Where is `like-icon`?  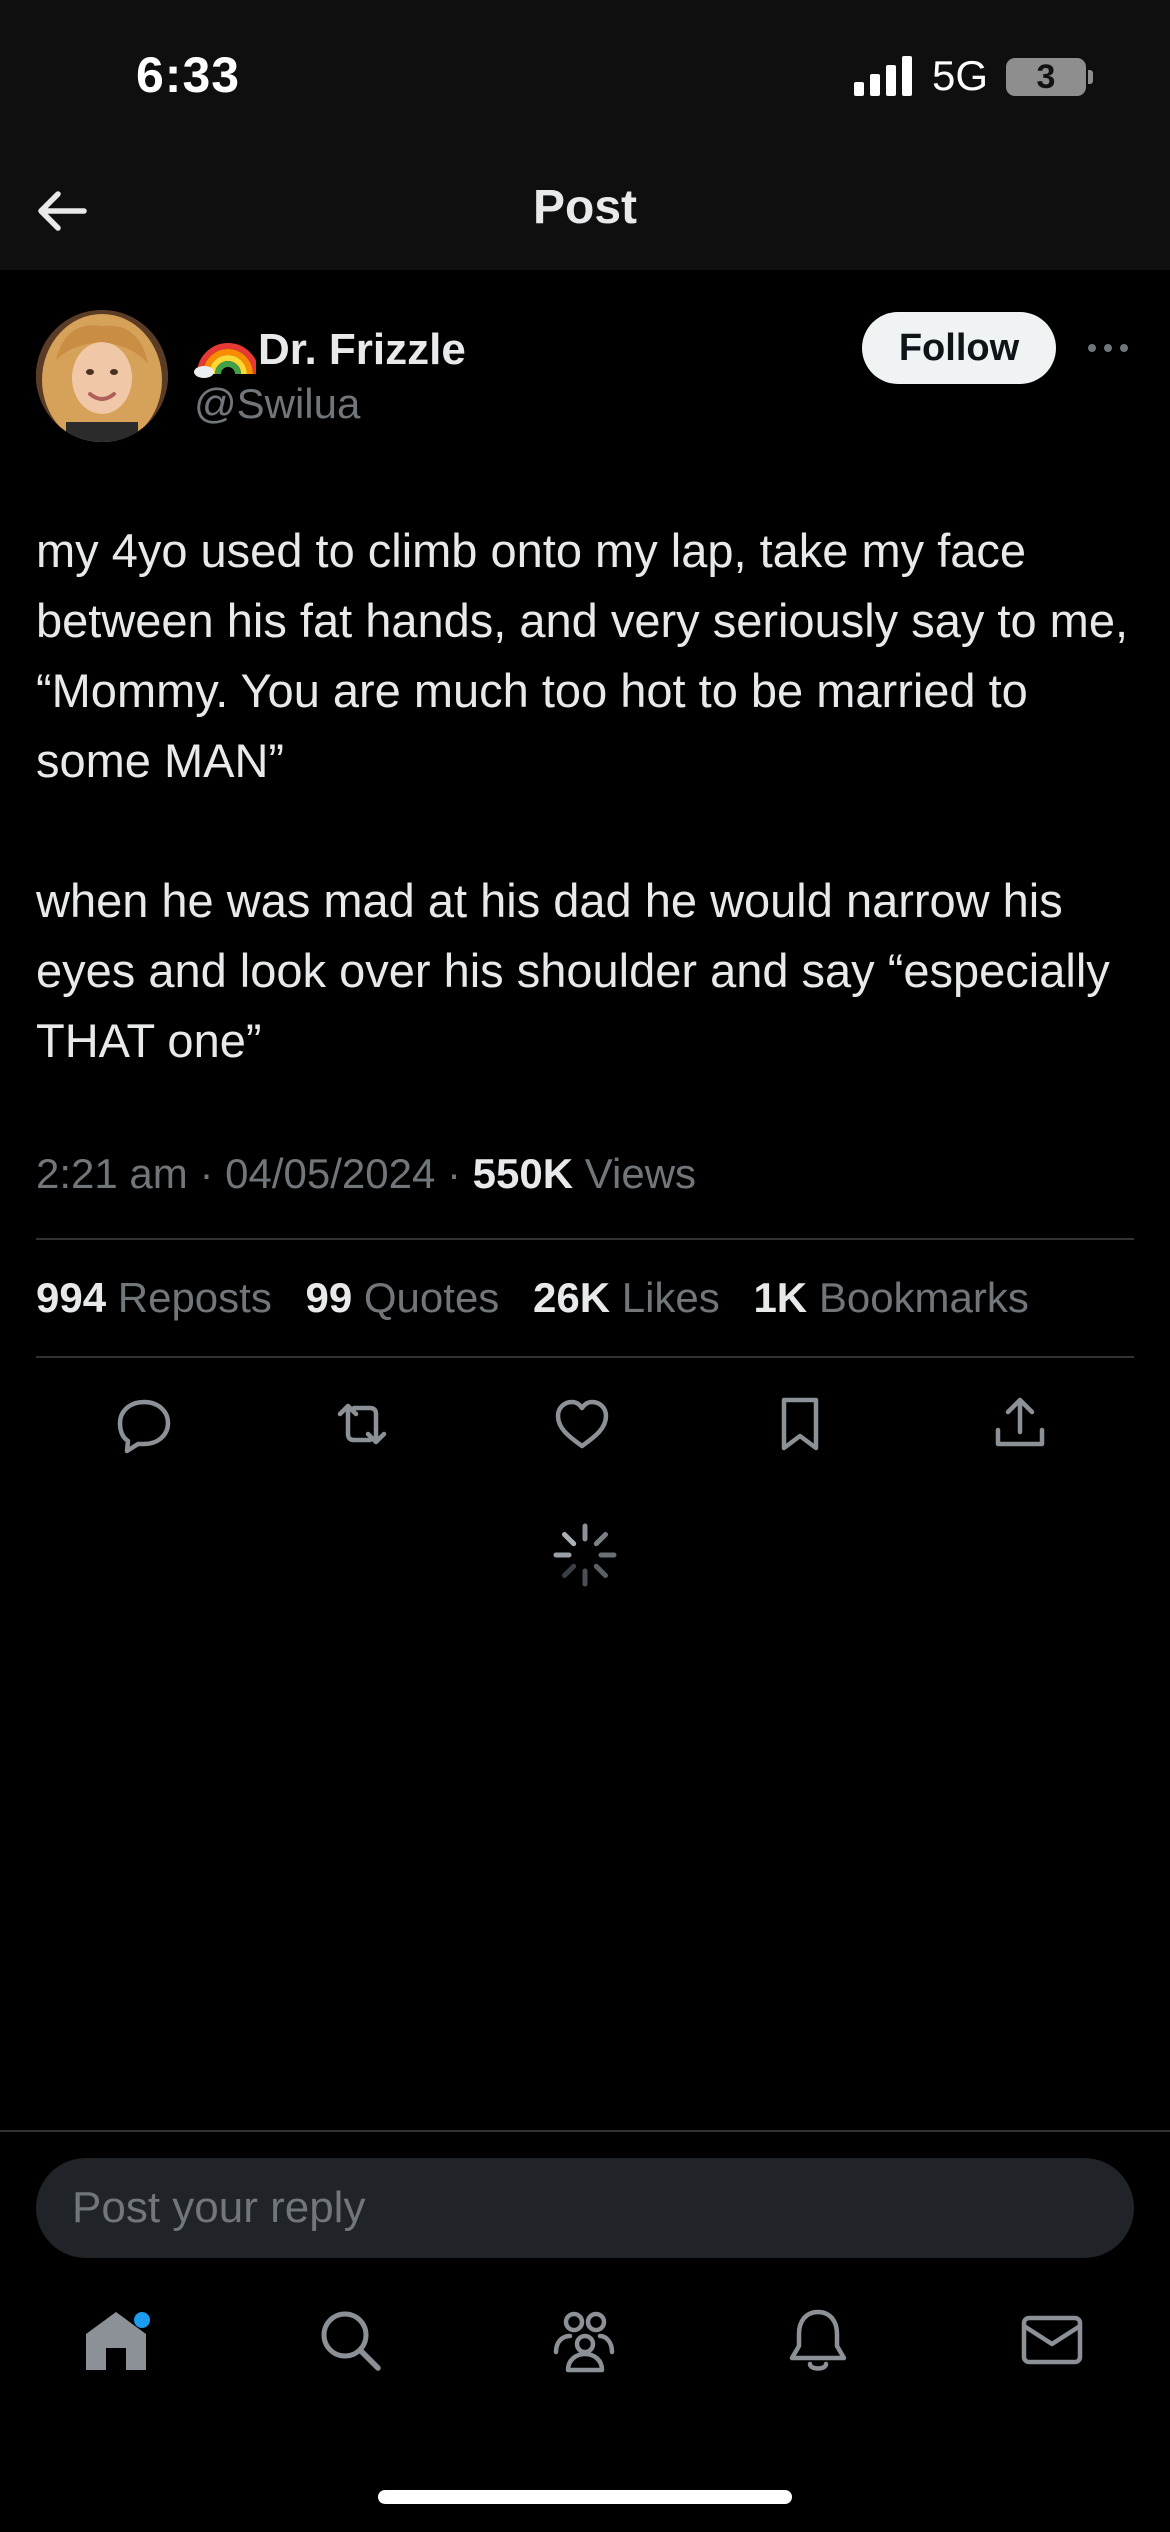
like-icon is located at coordinates (582, 1424).